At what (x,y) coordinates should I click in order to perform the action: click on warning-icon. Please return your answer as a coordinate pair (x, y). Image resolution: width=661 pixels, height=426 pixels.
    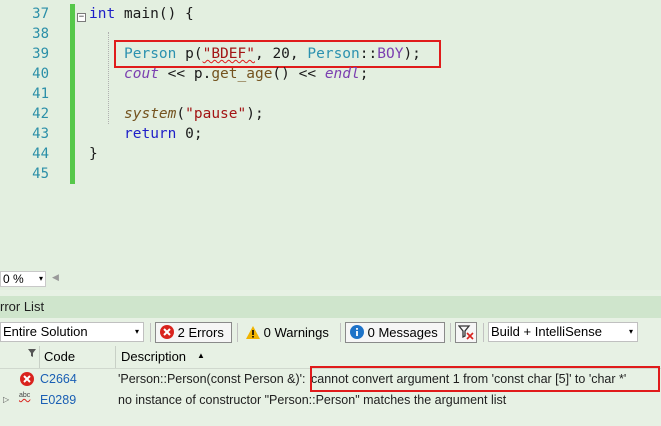
    Looking at the image, I should click on (253, 332).